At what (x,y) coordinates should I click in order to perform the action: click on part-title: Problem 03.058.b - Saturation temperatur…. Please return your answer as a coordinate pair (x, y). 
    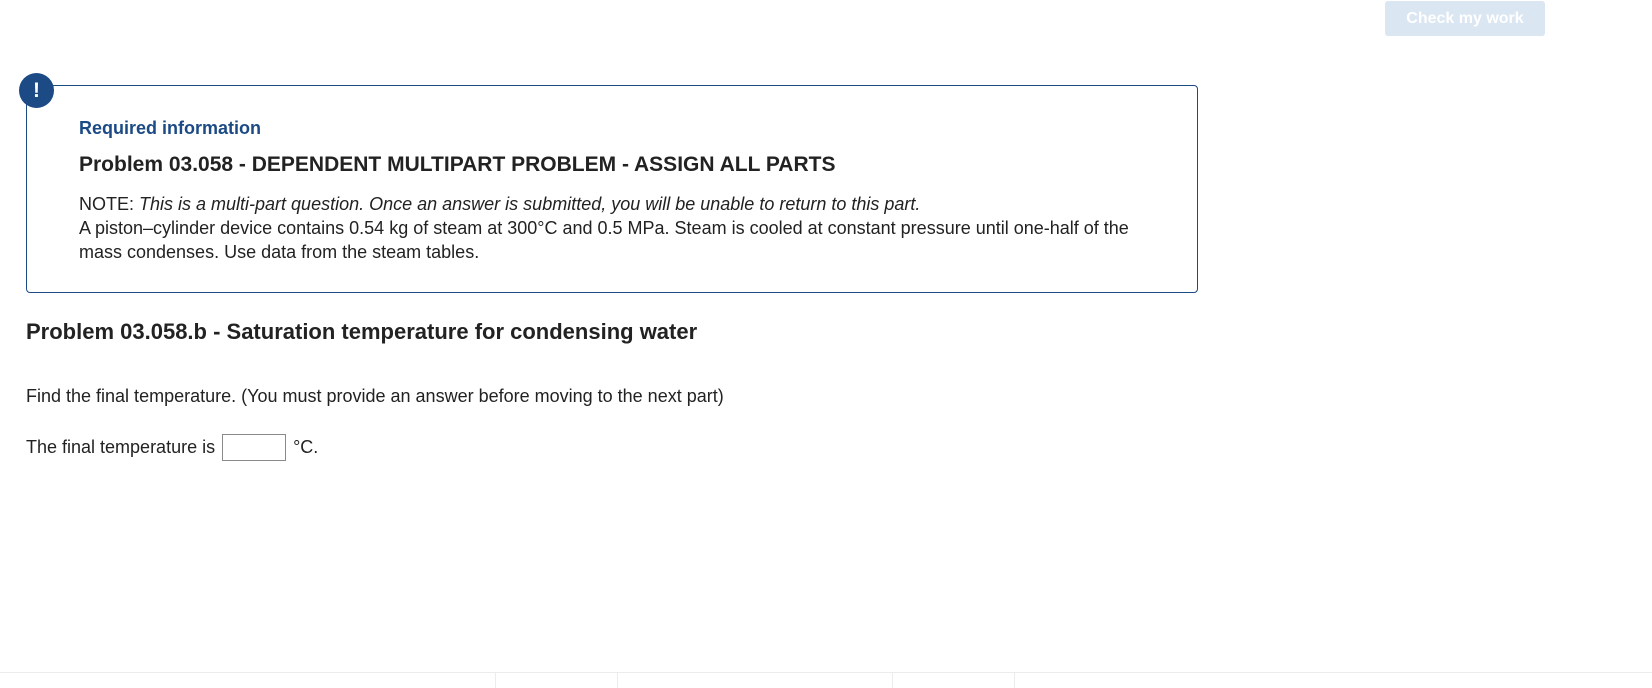
    Looking at the image, I should click on (362, 331).